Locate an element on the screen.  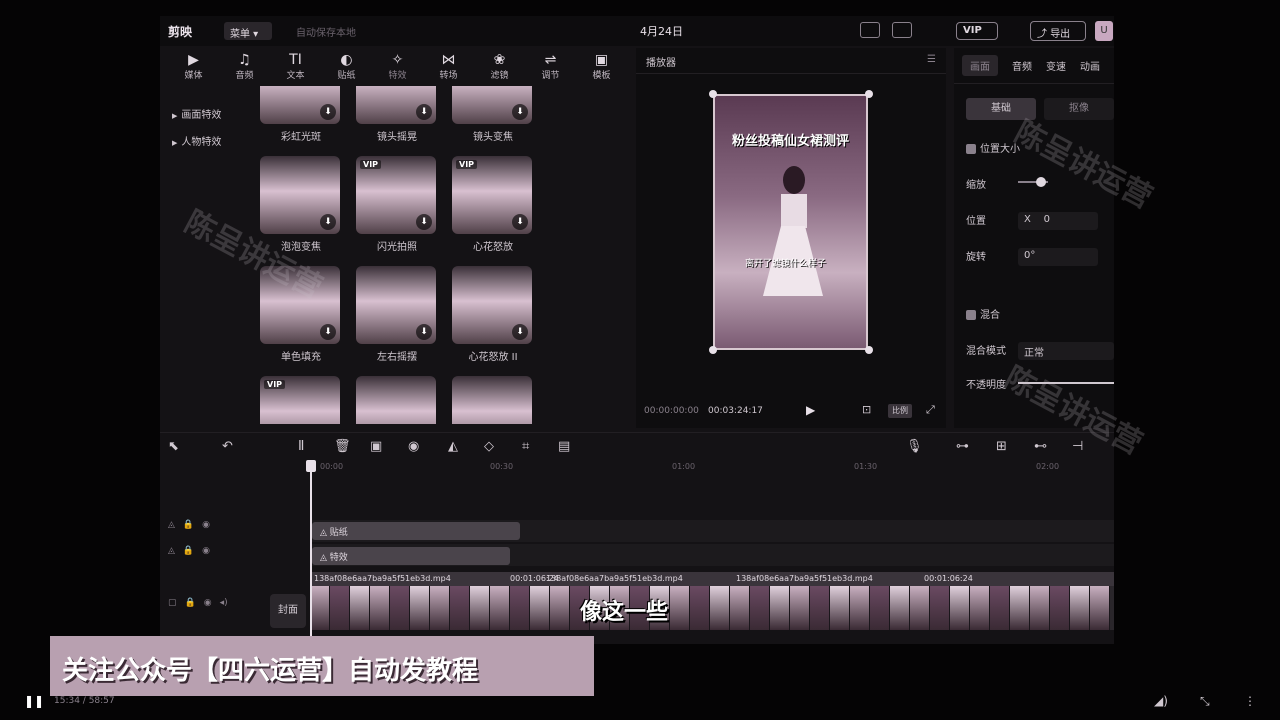
delete-icon: 🗑 is located at coordinates (342, 446).